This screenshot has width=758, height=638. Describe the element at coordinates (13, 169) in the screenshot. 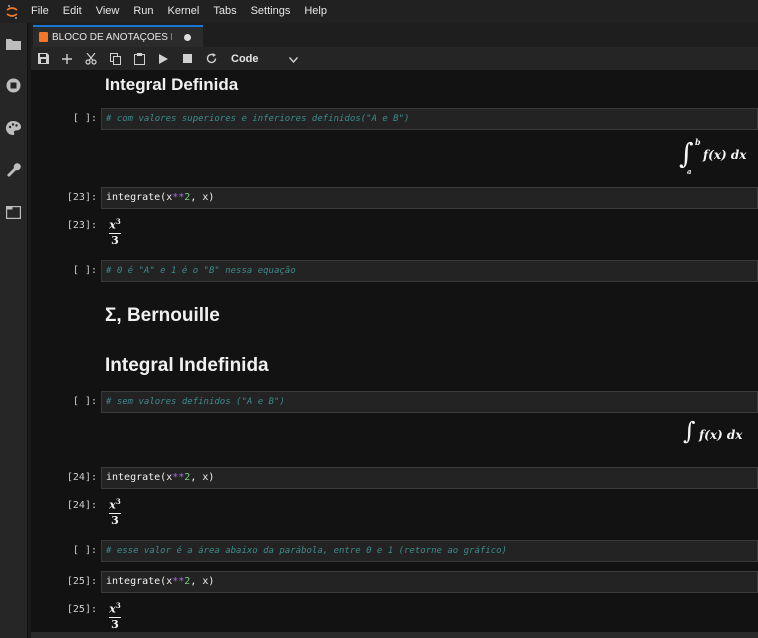

I see `wrench-icon` at that location.